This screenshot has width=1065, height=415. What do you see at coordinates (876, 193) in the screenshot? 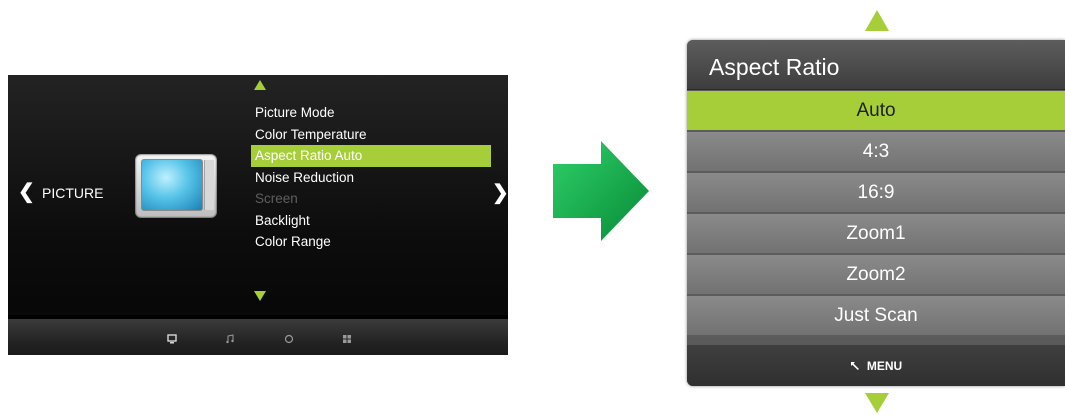
I see `option-16-9: 16:9` at bounding box center [876, 193].